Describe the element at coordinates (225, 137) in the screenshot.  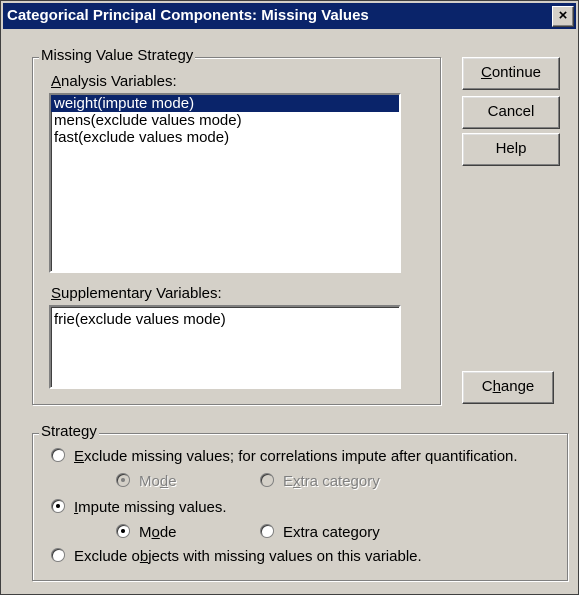
I see `analysis-variable-item: fast(exclude values mode)` at that location.